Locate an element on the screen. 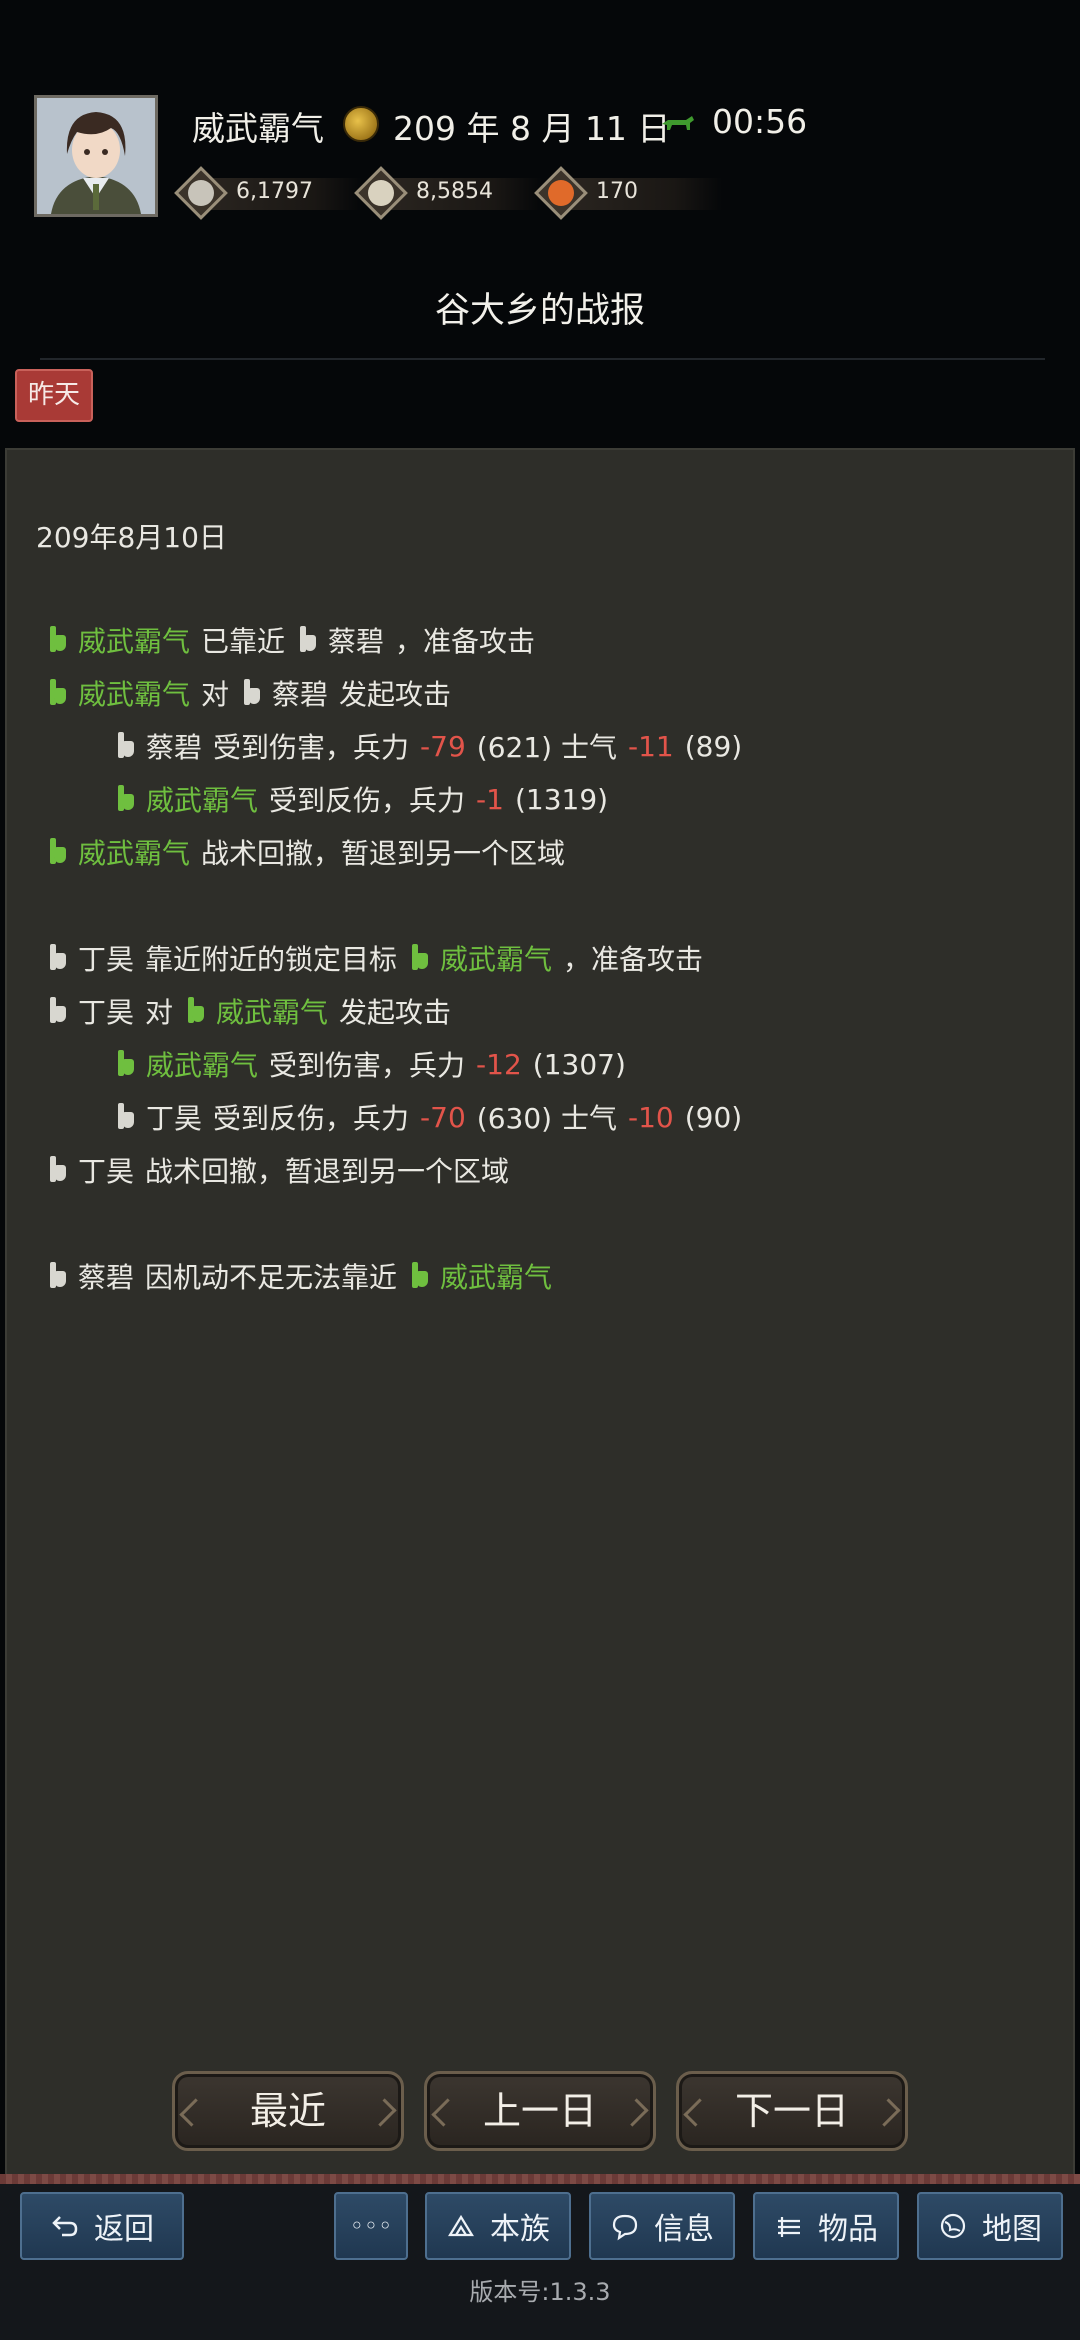 This screenshot has height=2340, width=1080. silver-icon is located at coordinates (201, 193).